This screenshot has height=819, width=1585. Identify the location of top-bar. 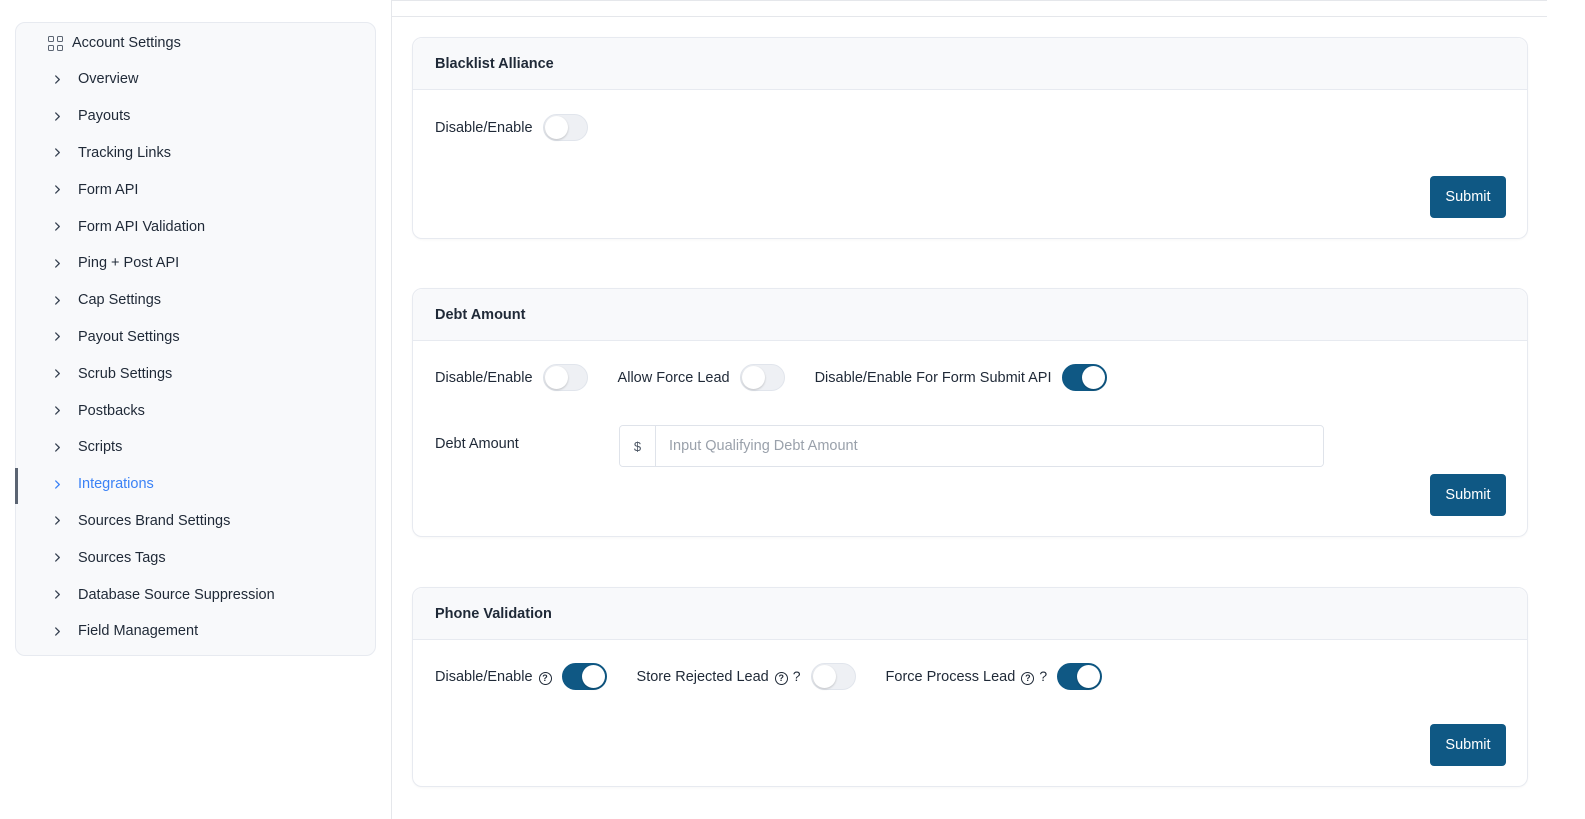
(969, 8).